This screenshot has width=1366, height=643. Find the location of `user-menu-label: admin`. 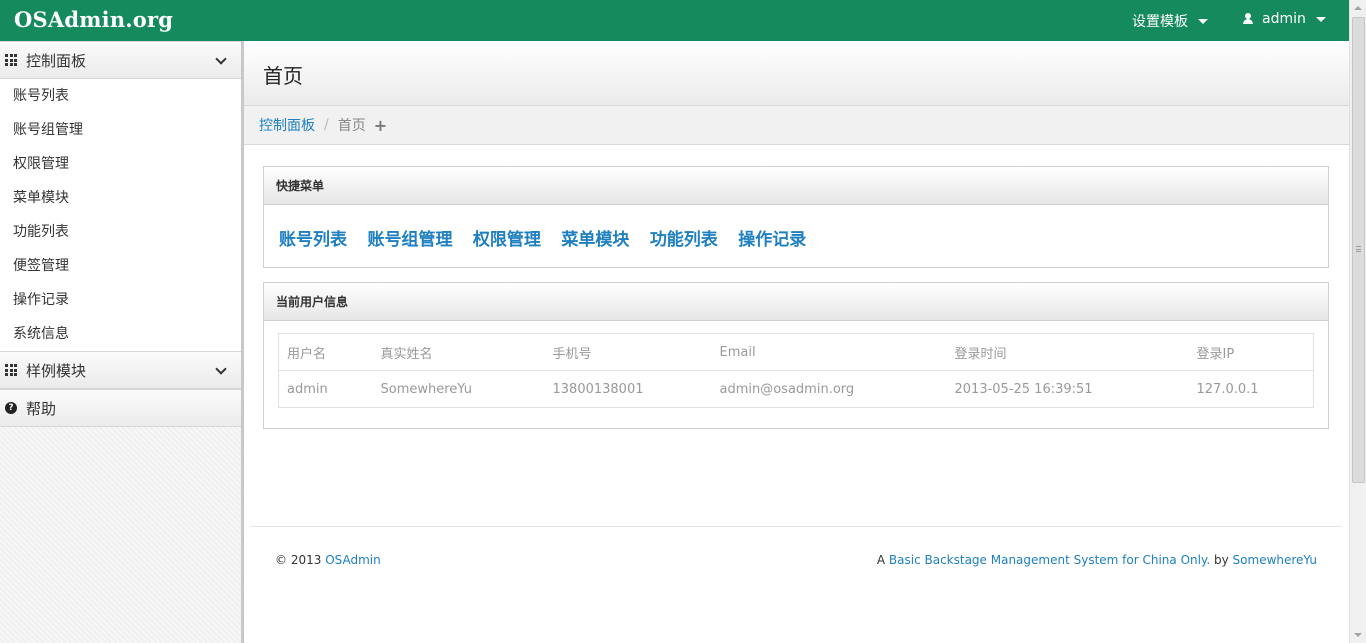

user-menu-label: admin is located at coordinates (1284, 19).